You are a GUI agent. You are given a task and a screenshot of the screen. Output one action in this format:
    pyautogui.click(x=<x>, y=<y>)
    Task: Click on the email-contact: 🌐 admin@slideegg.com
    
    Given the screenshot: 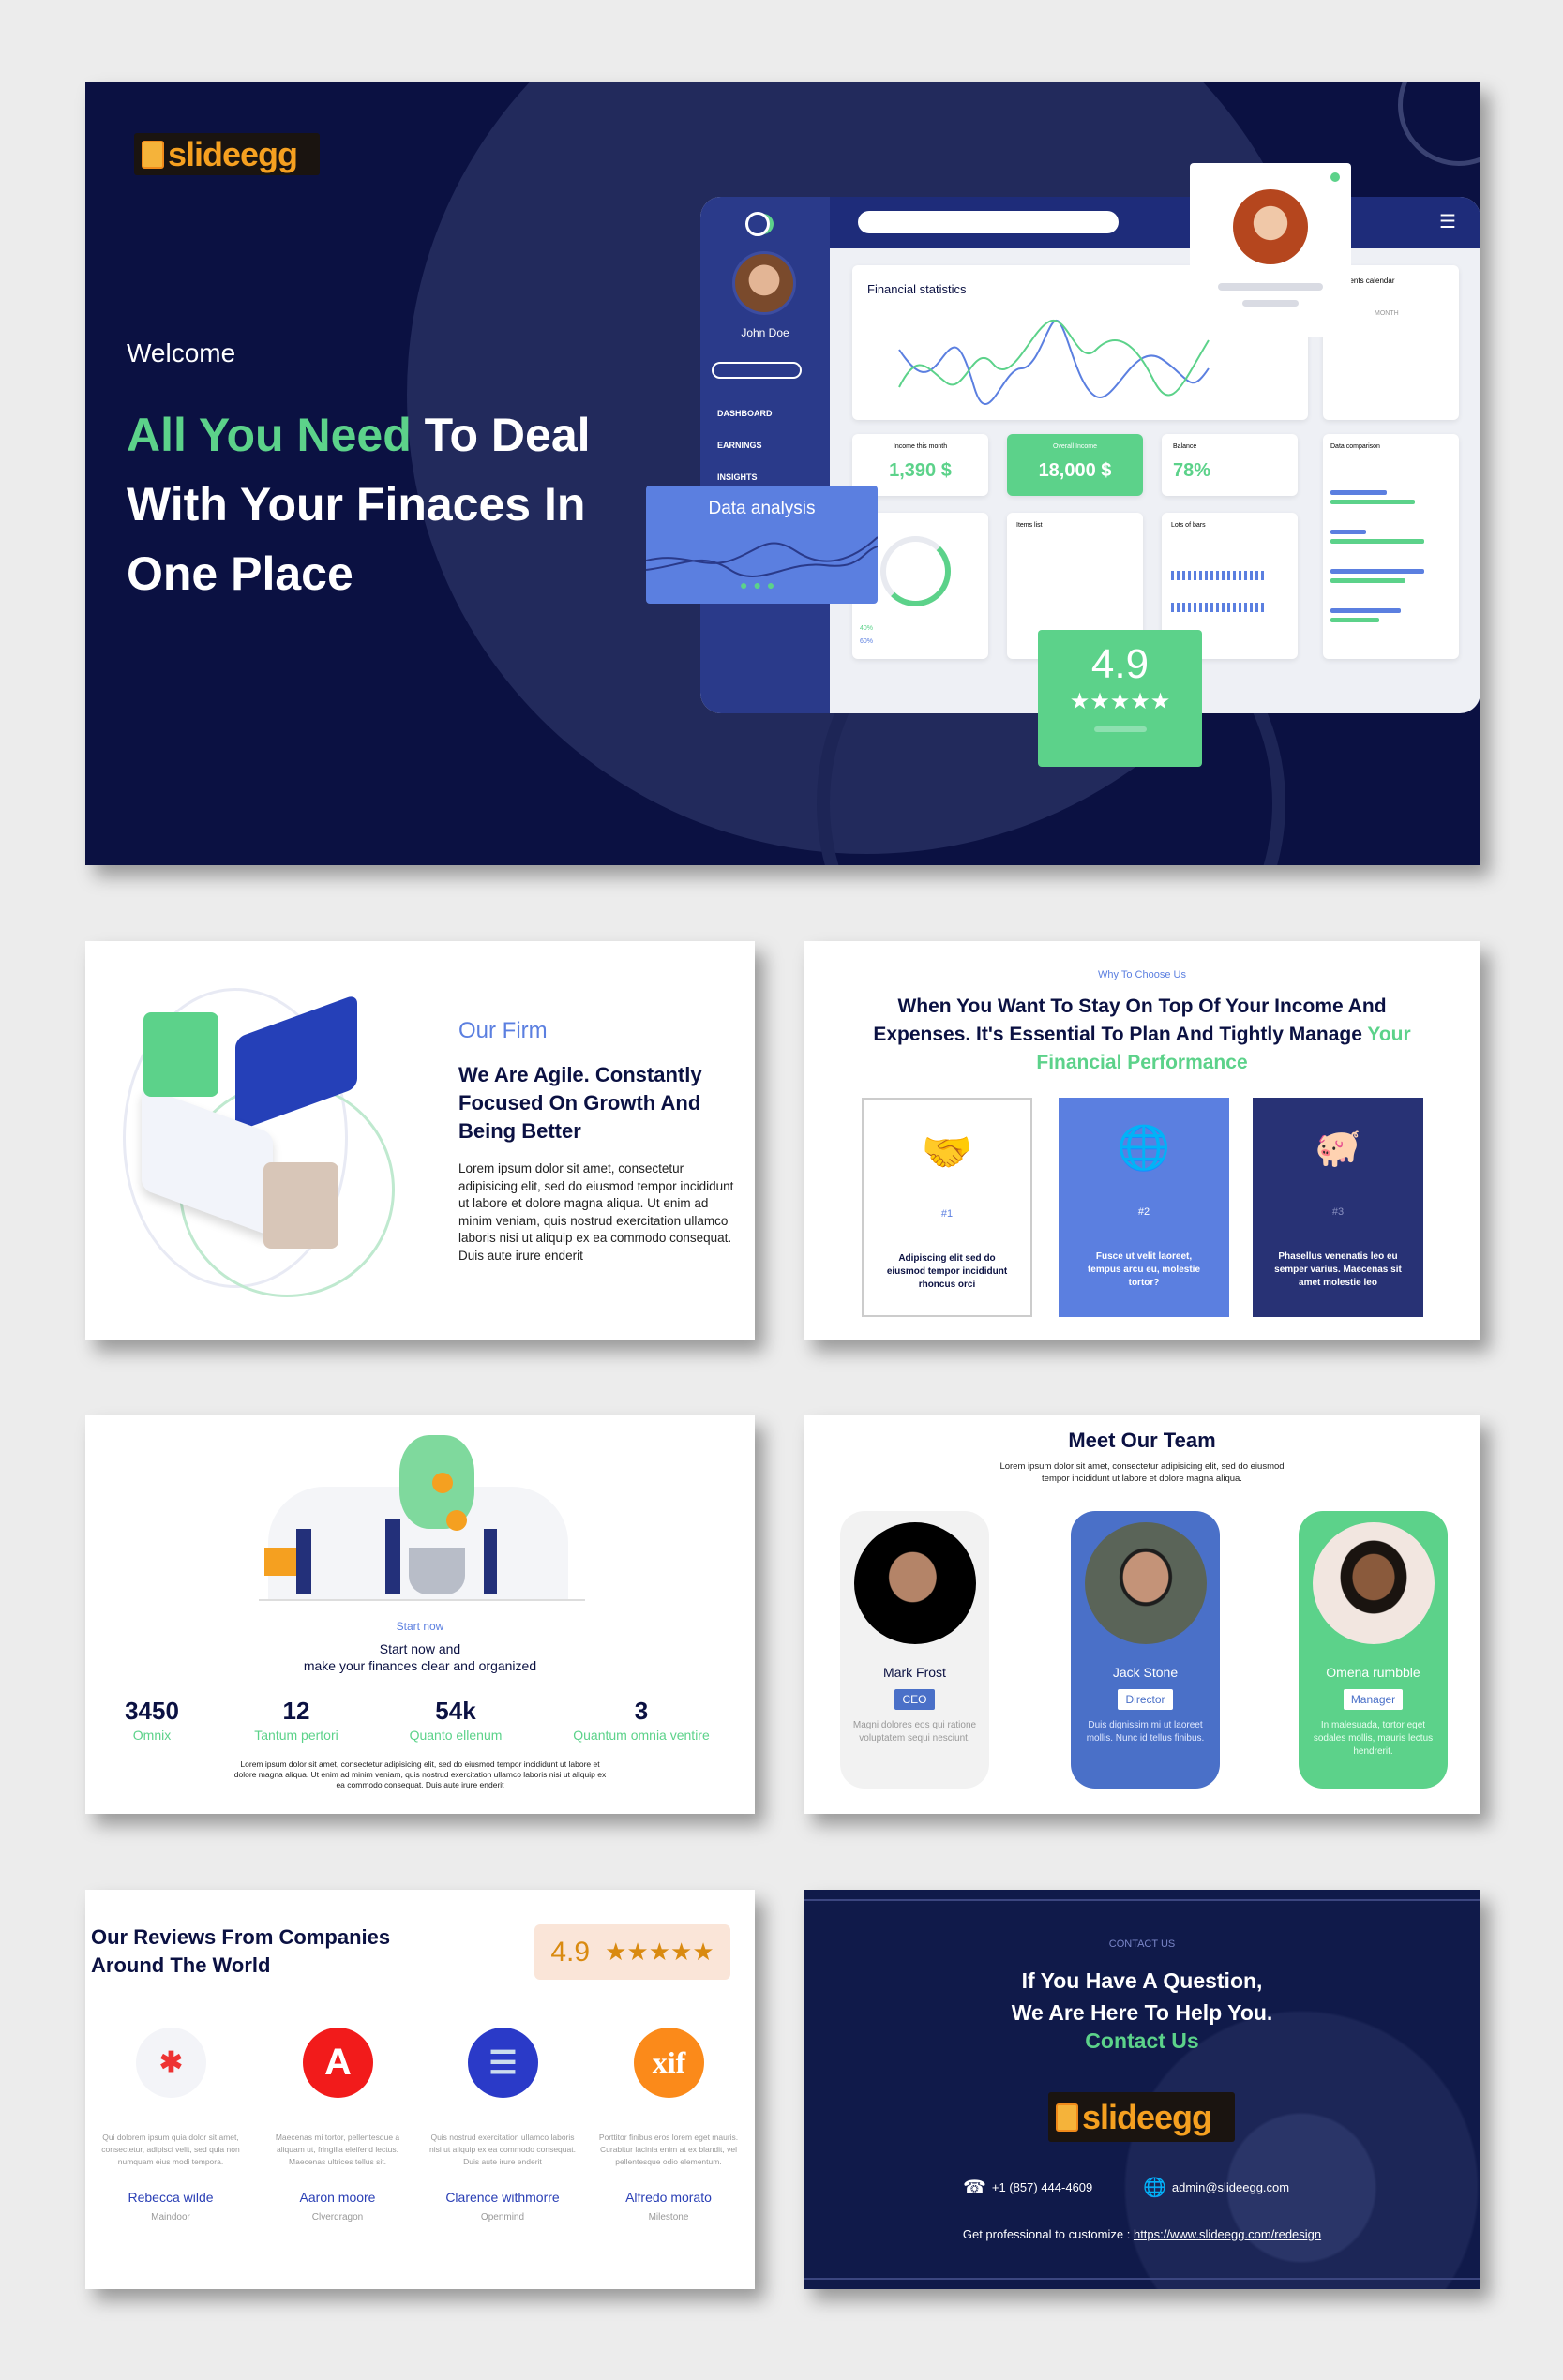 What is the action you would take?
    pyautogui.click(x=1216, y=2187)
    